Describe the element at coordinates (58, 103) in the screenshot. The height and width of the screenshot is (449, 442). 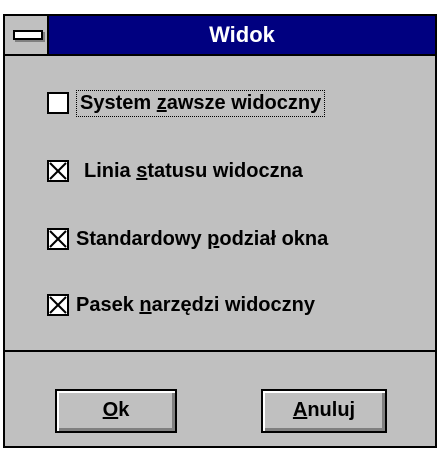
I see `checkbox-always-visible` at that location.